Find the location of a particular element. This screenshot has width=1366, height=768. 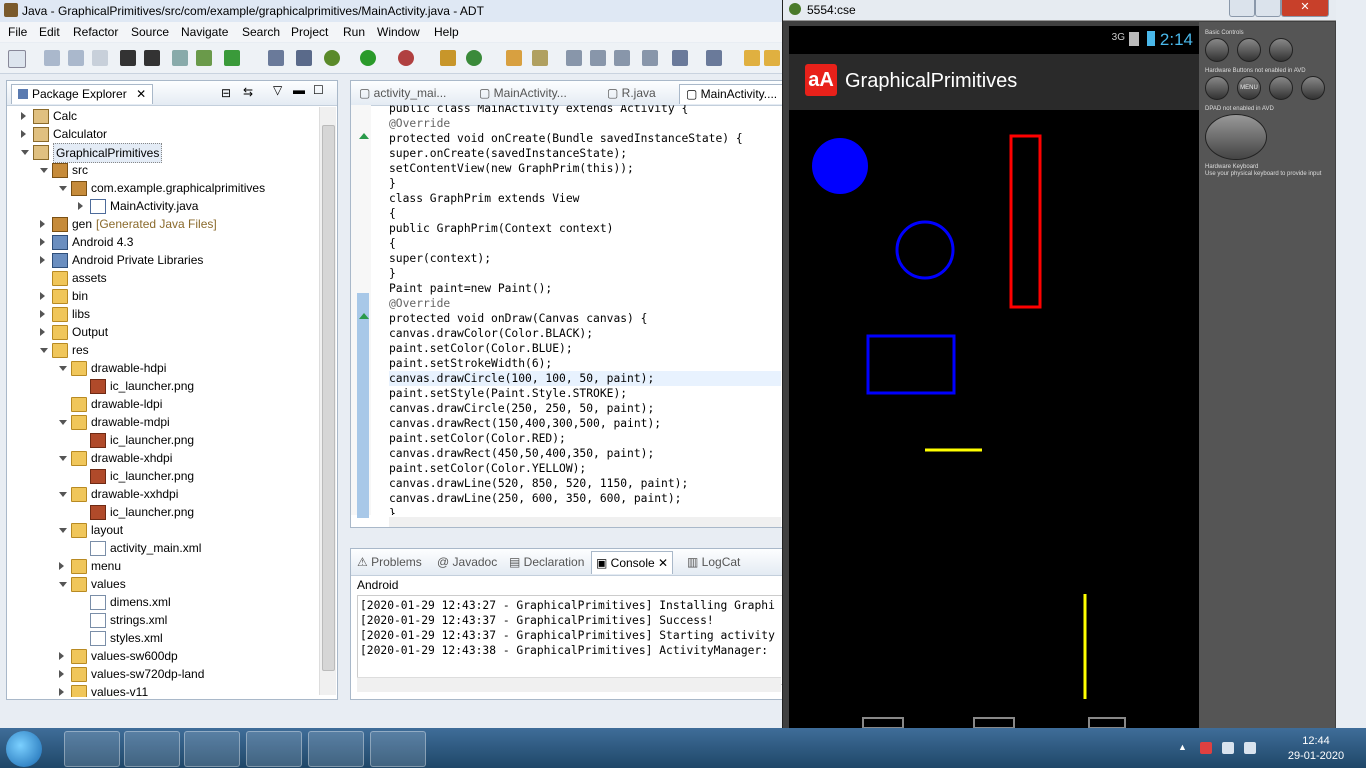

tree-item: GraphicalPrimitives is located at coordinates (162, 153).